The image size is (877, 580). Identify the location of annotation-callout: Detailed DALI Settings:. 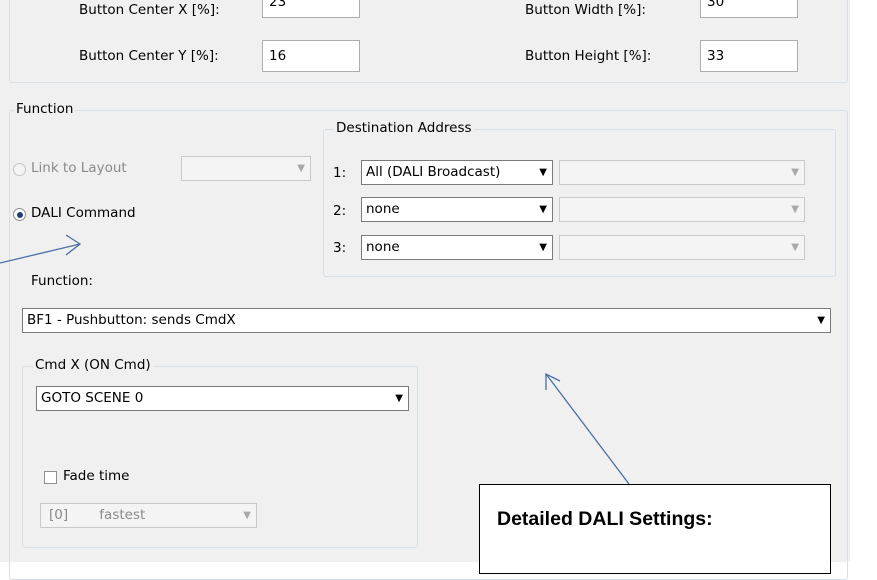
(655, 529).